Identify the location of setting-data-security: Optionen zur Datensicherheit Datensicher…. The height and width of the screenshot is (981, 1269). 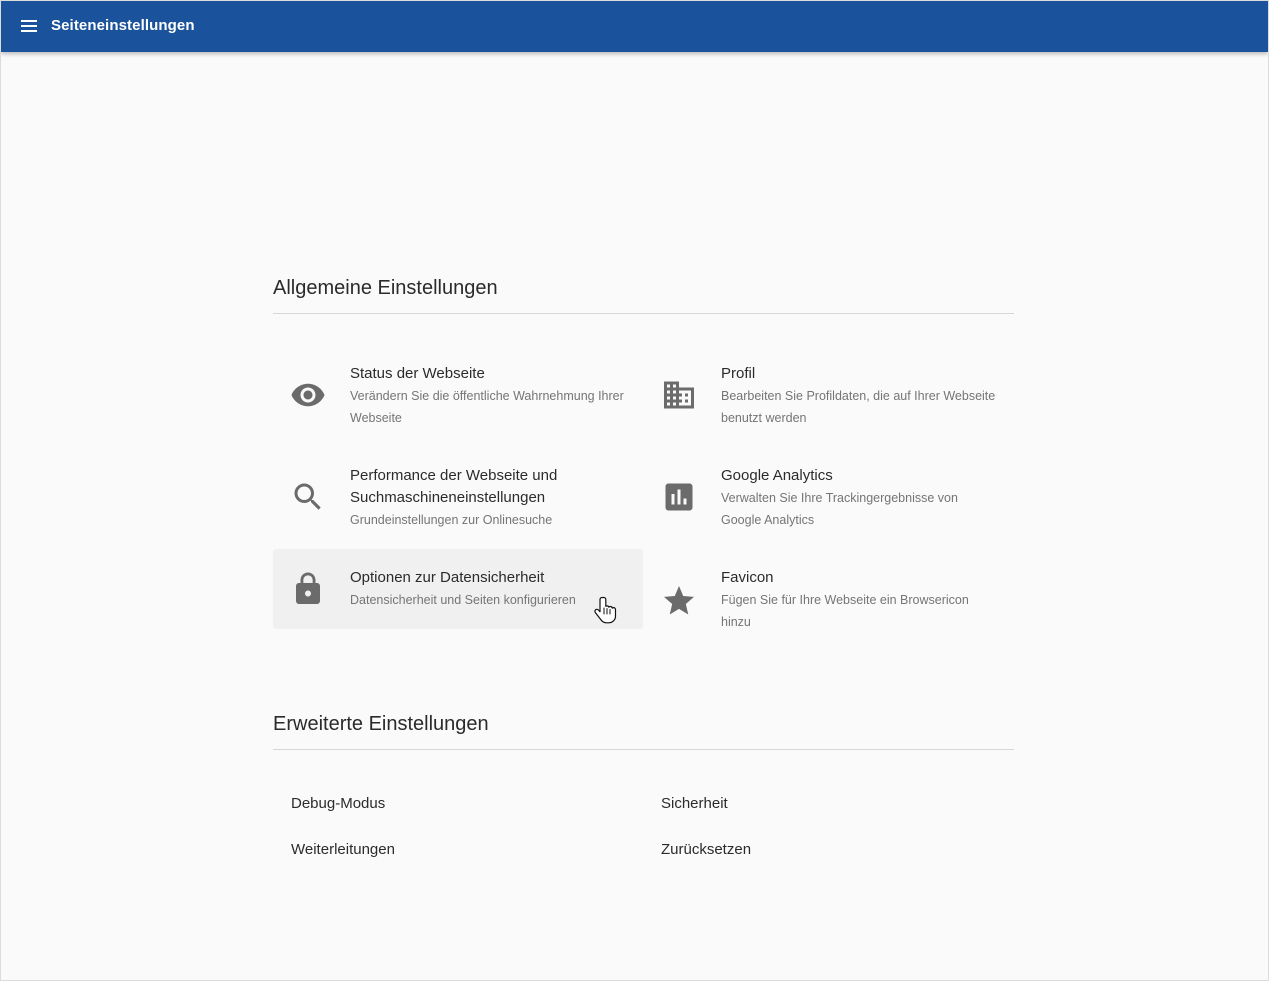
(458, 589).